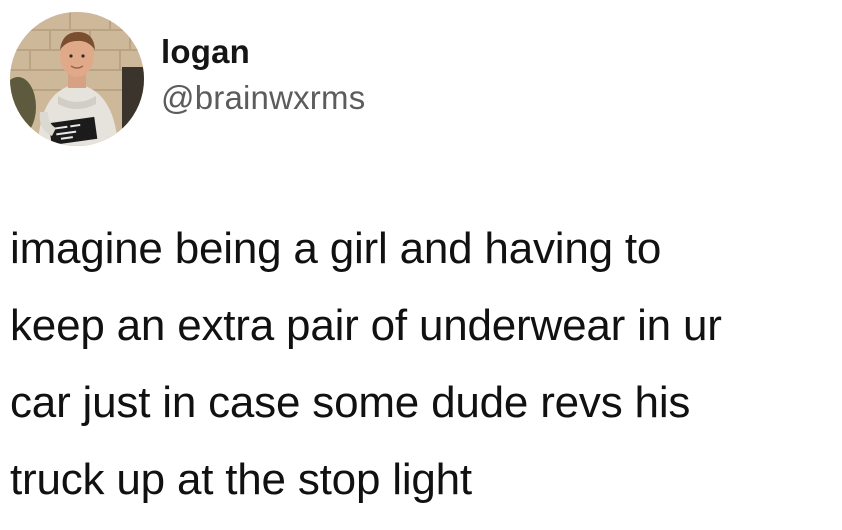 The image size is (842, 530). I want to click on avatar, so click(77, 79).